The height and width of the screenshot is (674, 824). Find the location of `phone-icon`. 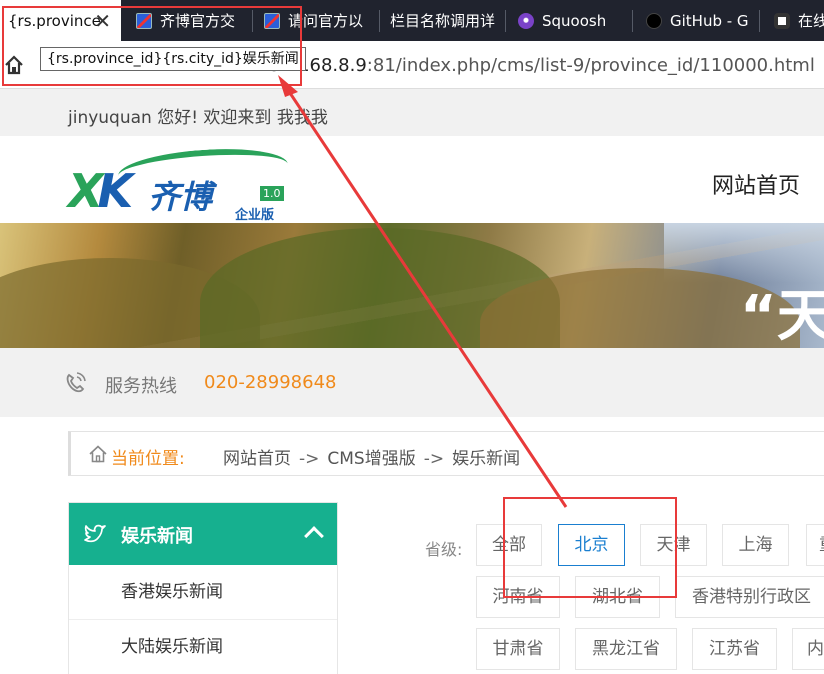

phone-icon is located at coordinates (75, 383).